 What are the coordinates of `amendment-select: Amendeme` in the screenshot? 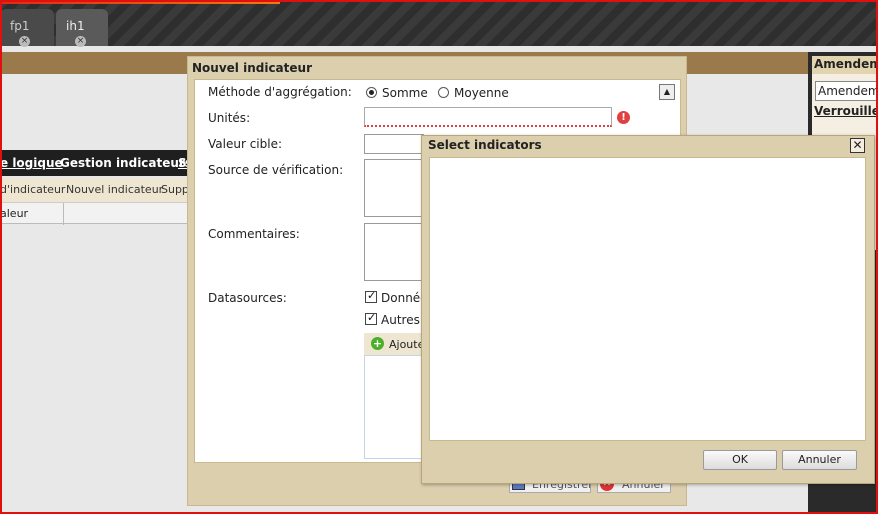 It's located at (846, 91).